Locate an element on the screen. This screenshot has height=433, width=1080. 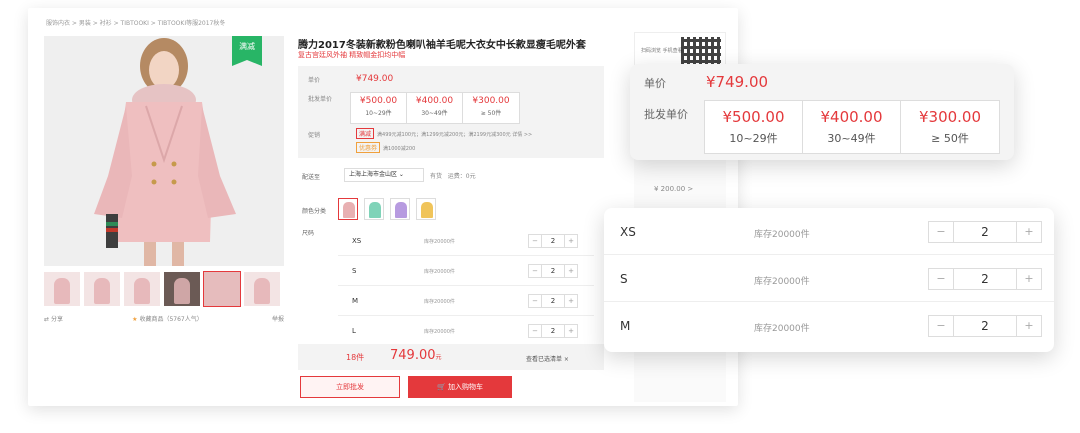
total-price: 749.00元 is located at coordinates (416, 355).